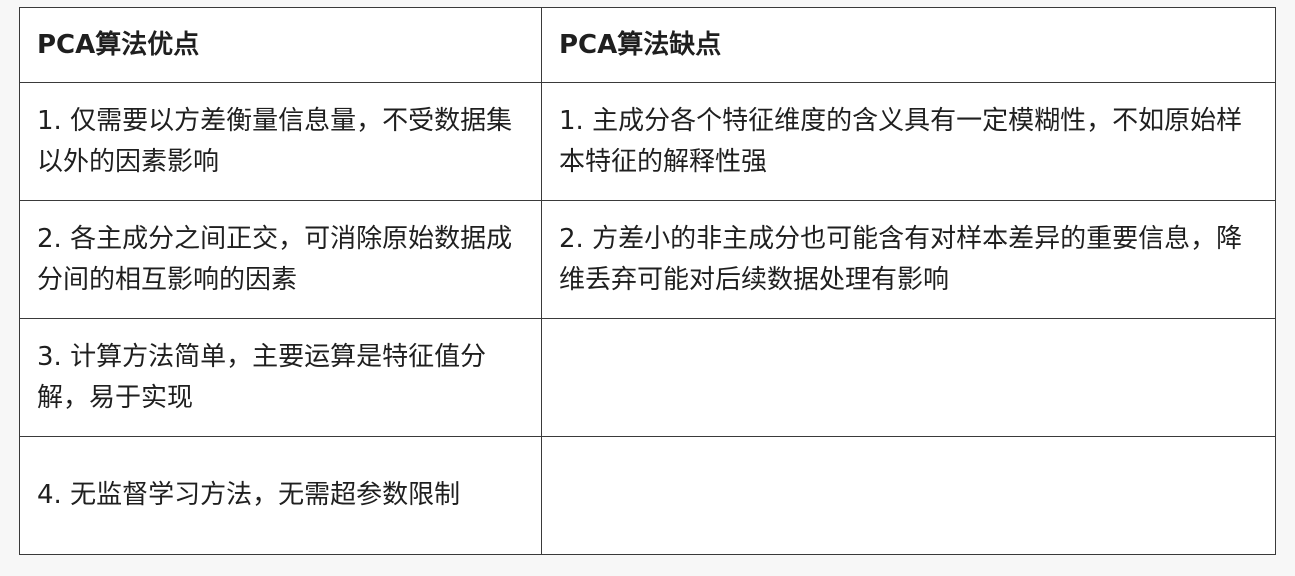  Describe the element at coordinates (280, 495) in the screenshot. I see `advantage-cell: 4. 无监督学习方法，无需超参数限制` at that location.